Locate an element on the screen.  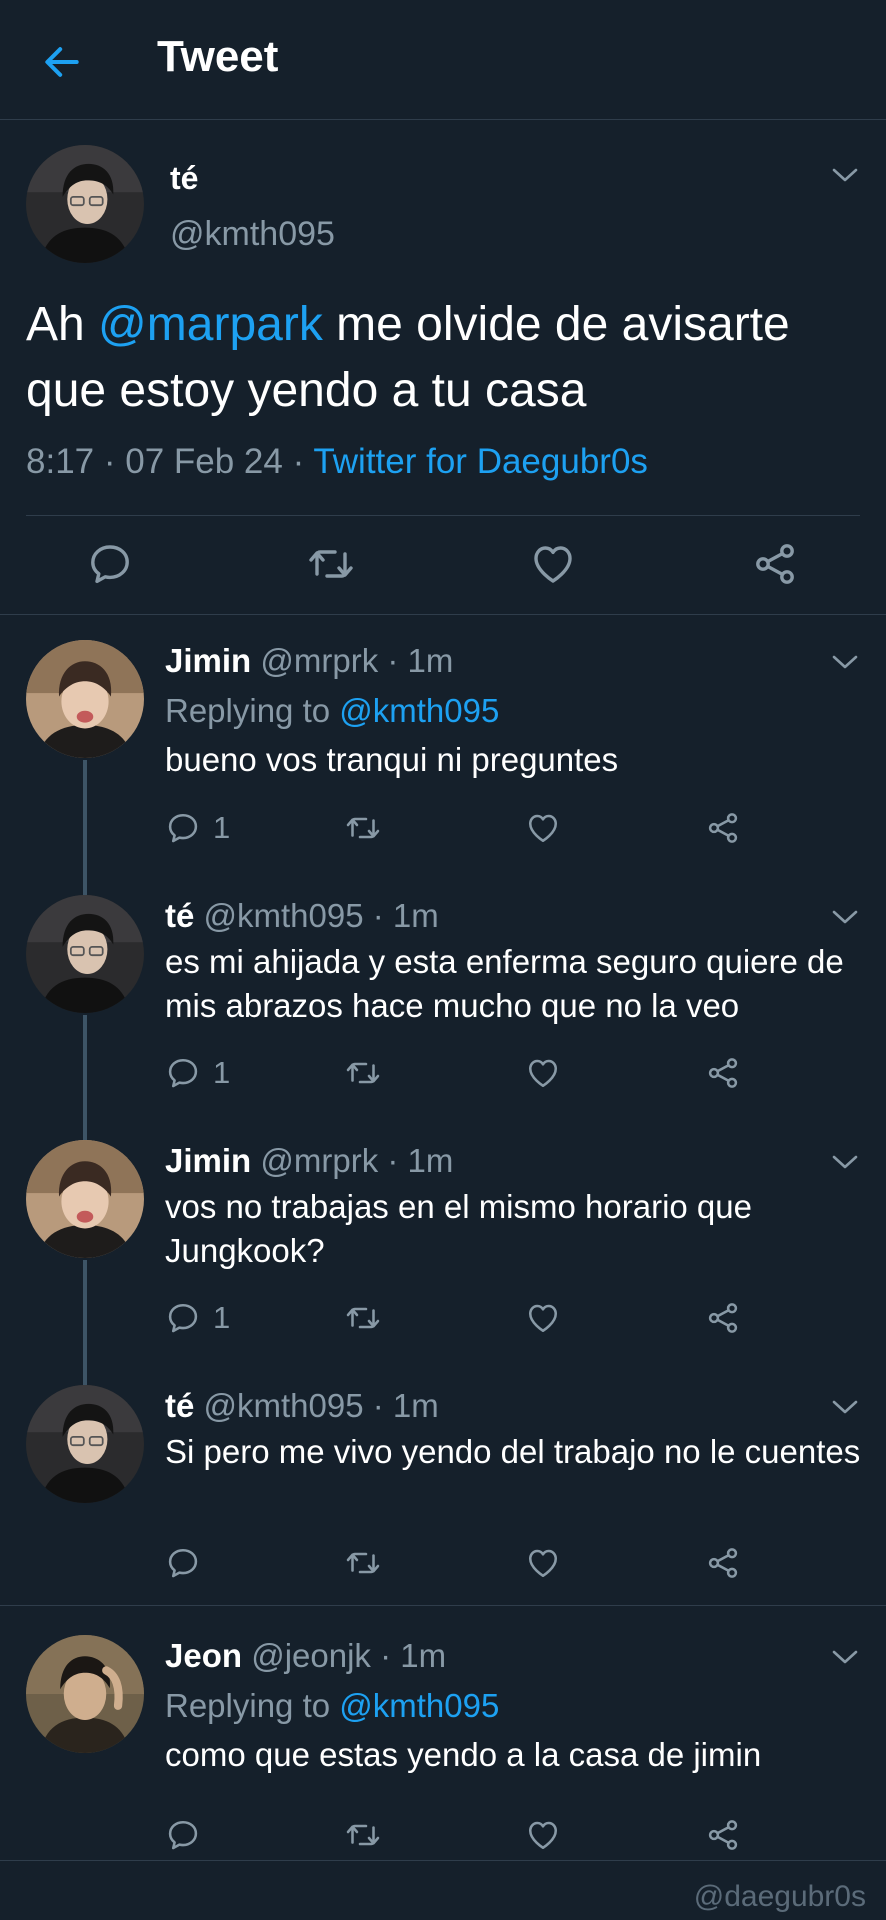
author-name: Jeon is located at coordinates (203, 1655).